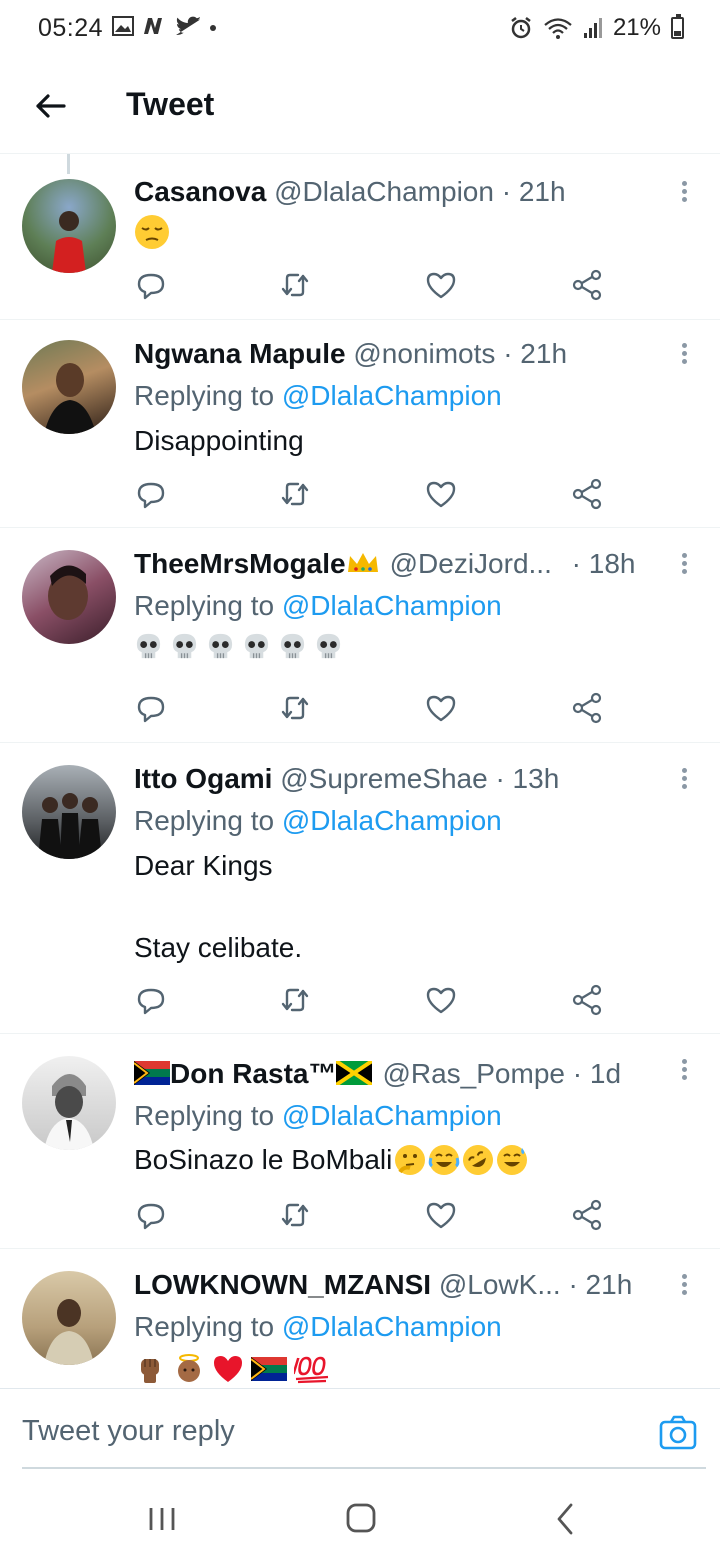  Describe the element at coordinates (128, 1431) in the screenshot. I see `reply-input: Tweet your reply` at that location.